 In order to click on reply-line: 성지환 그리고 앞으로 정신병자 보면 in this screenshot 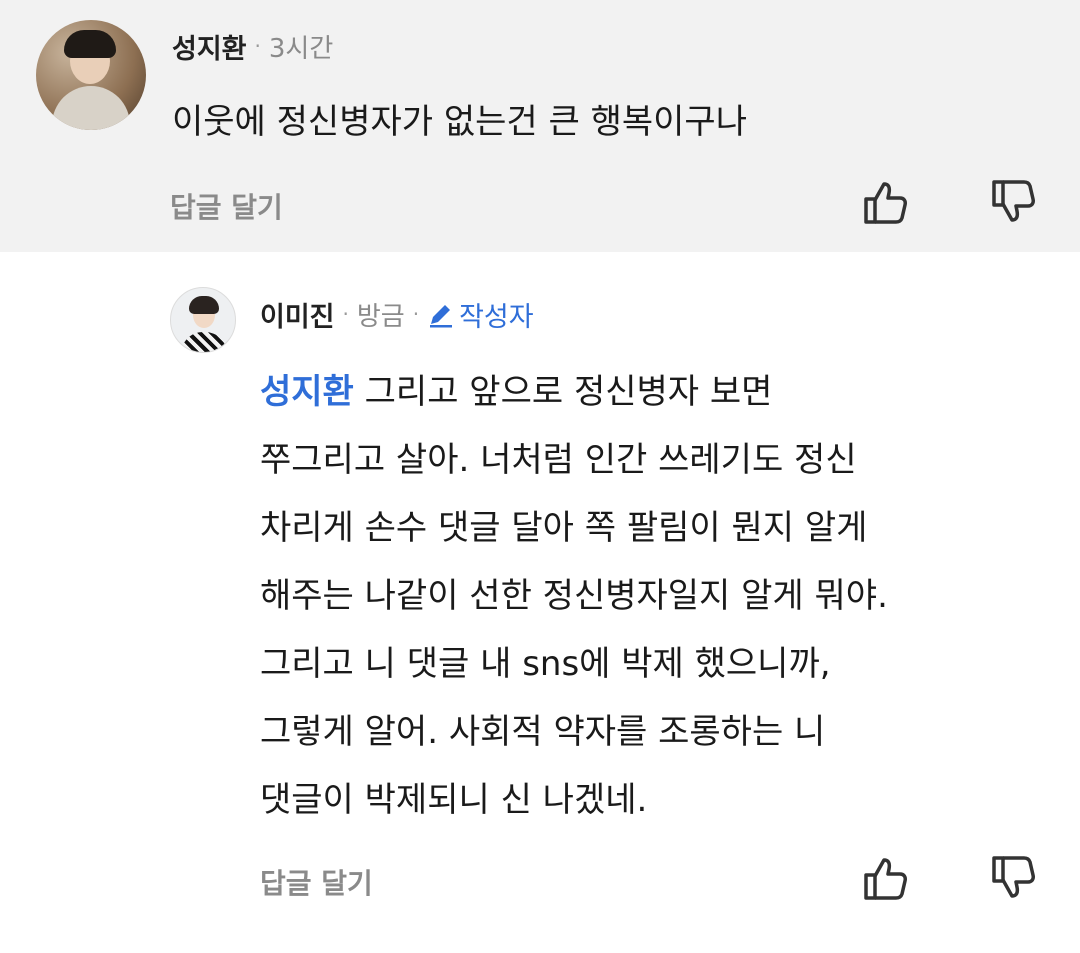, I will do `click(655, 400)`.